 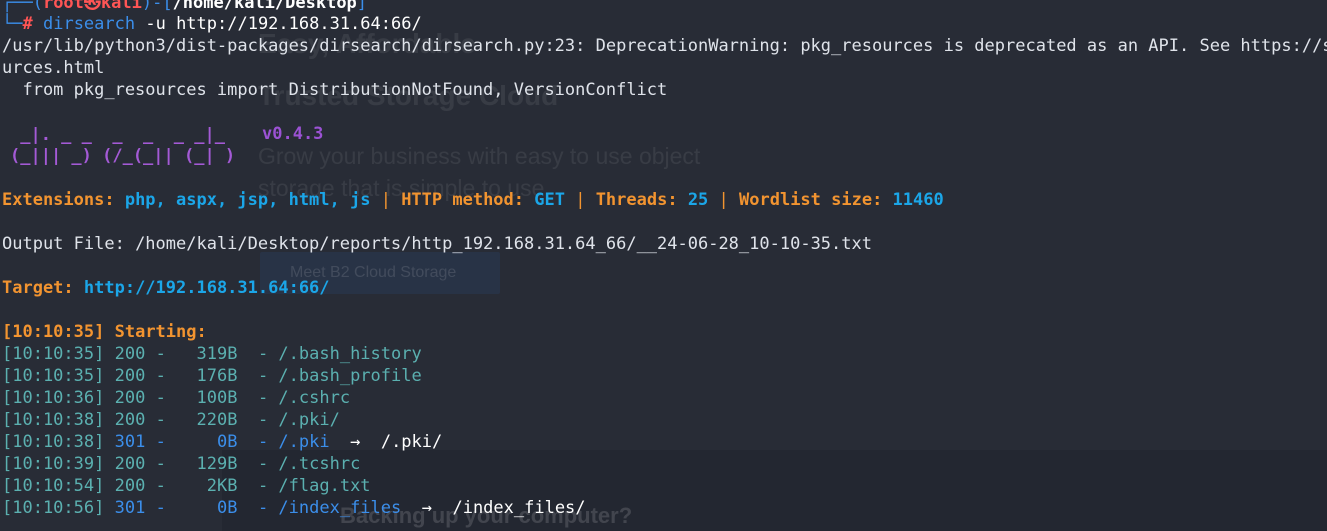 I want to click on result-path: /.bash_profile, so click(x=350, y=376).